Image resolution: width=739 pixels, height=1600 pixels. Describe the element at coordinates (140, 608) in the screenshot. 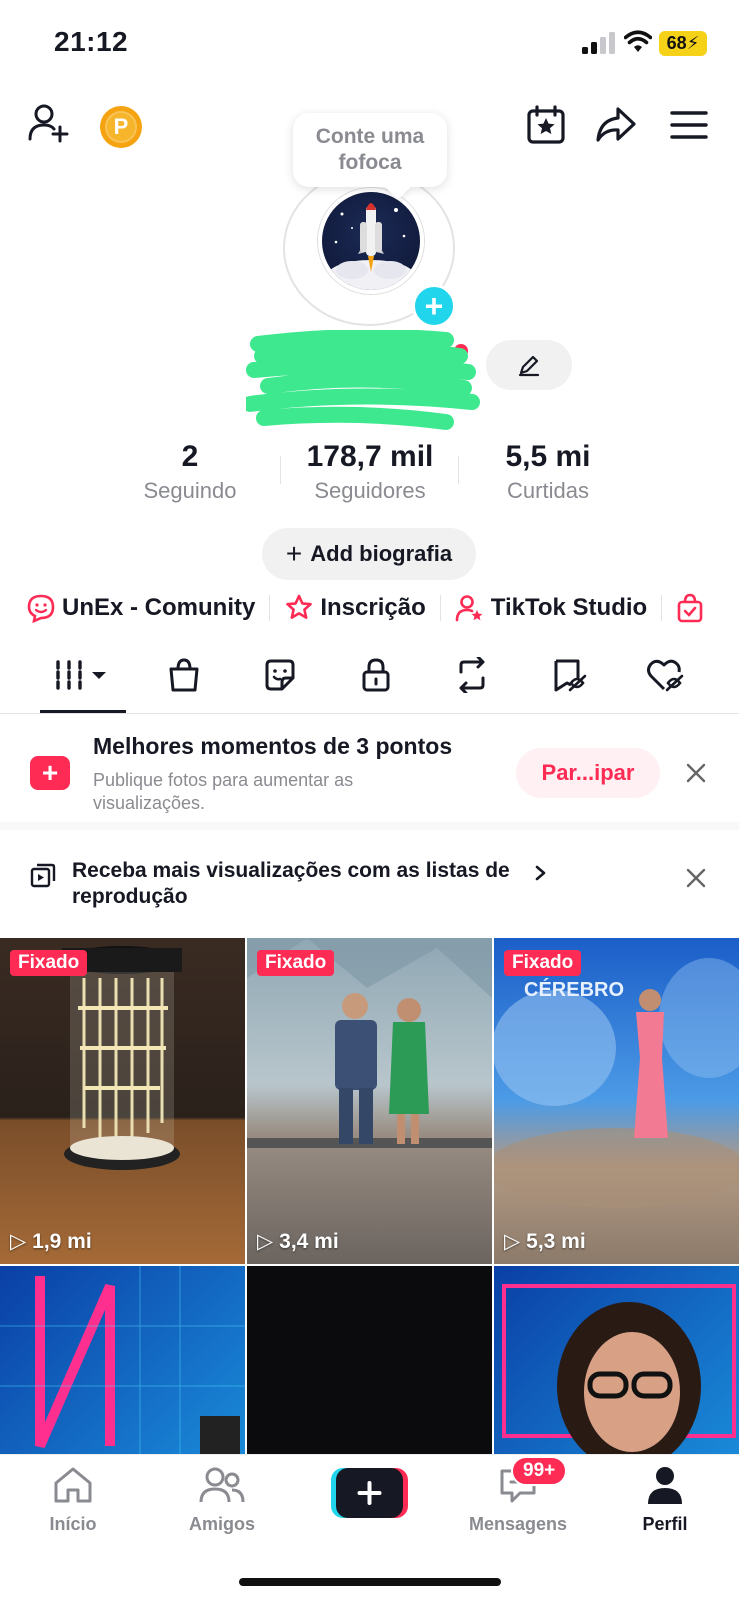

I see `community-link: UnEx - Comunity` at that location.